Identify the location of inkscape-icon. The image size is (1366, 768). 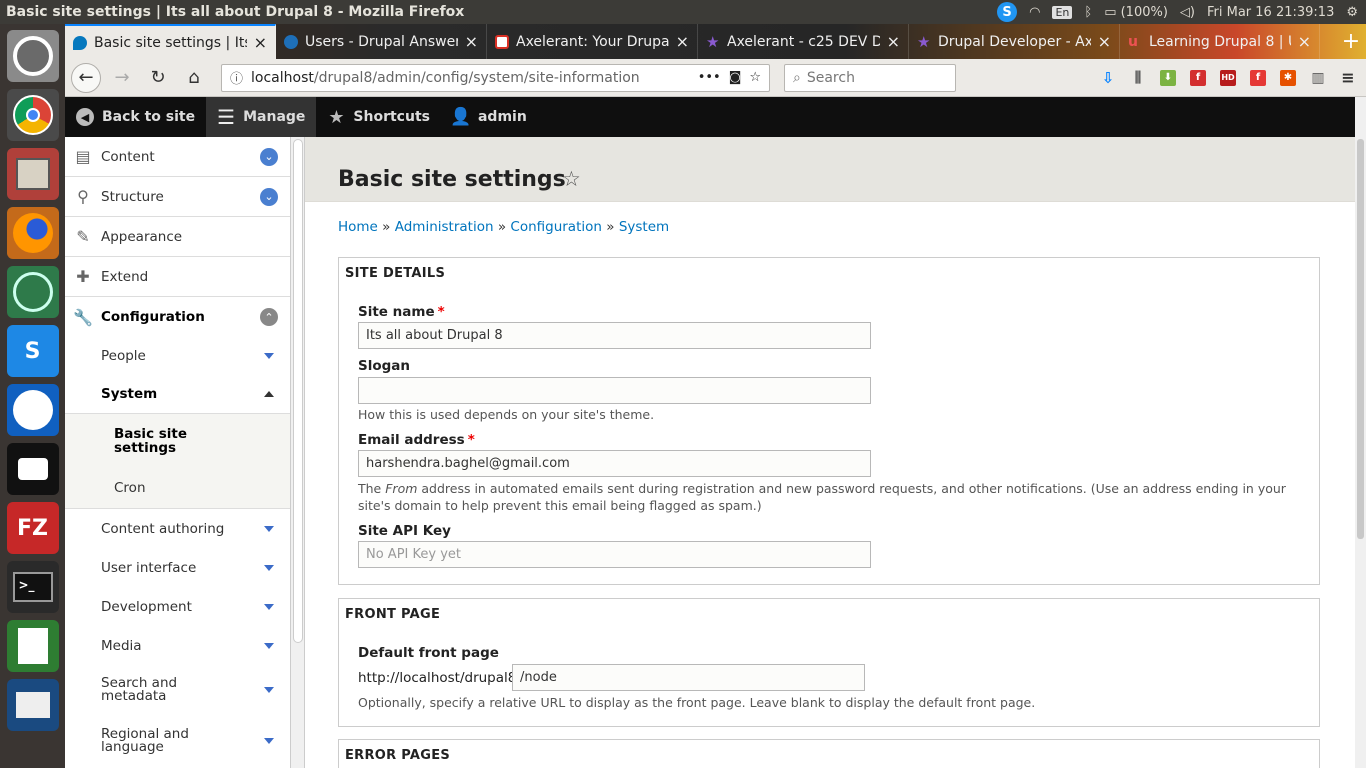
(32, 469).